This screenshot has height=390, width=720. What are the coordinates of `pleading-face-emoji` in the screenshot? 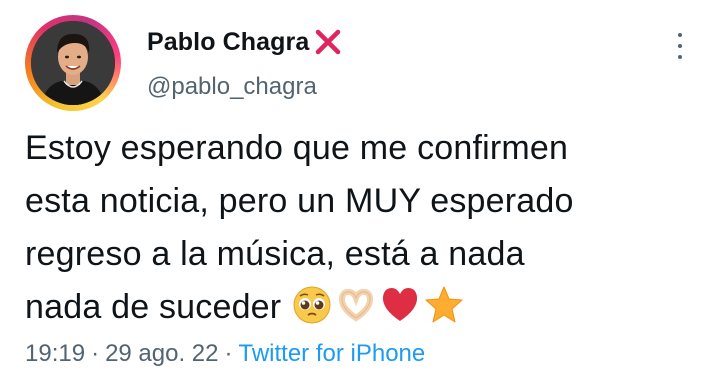 It's located at (312, 305).